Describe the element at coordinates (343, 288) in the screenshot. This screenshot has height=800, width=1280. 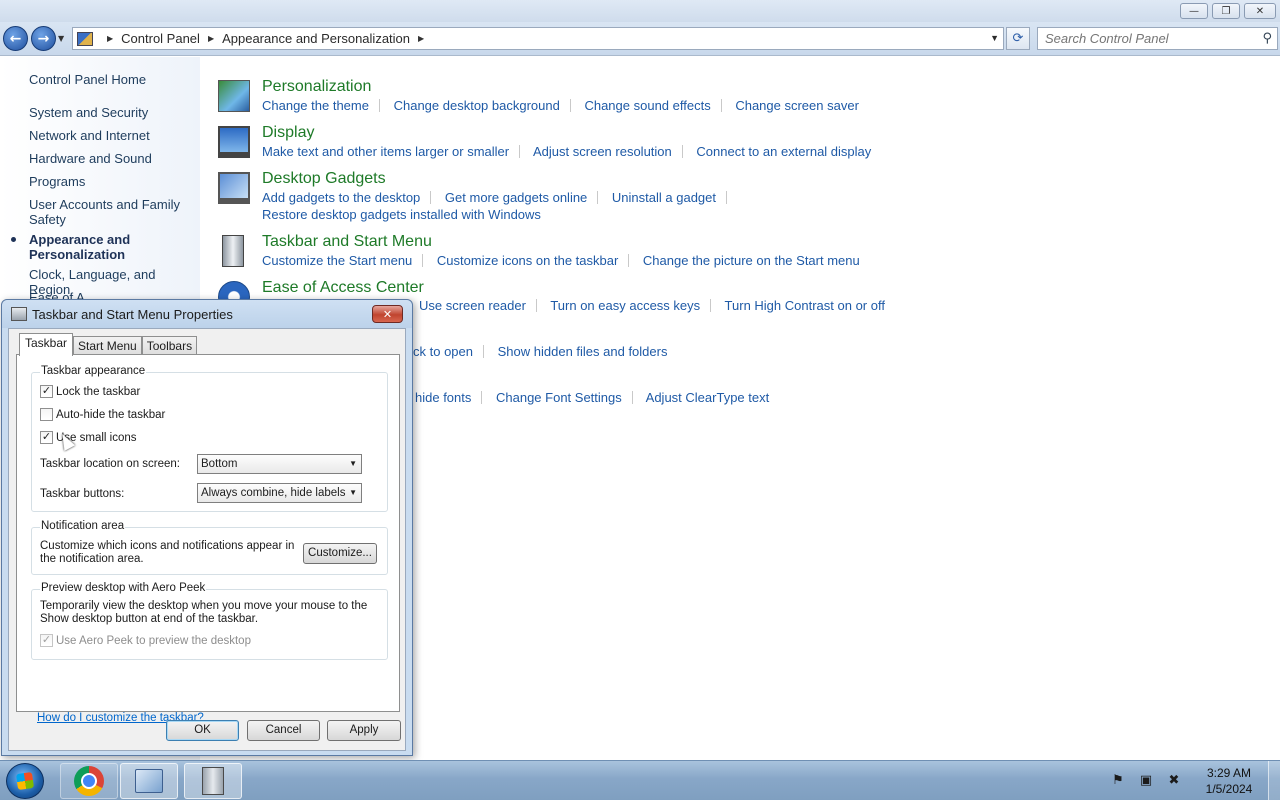
I see `category-title: Ease of Access Center` at that location.